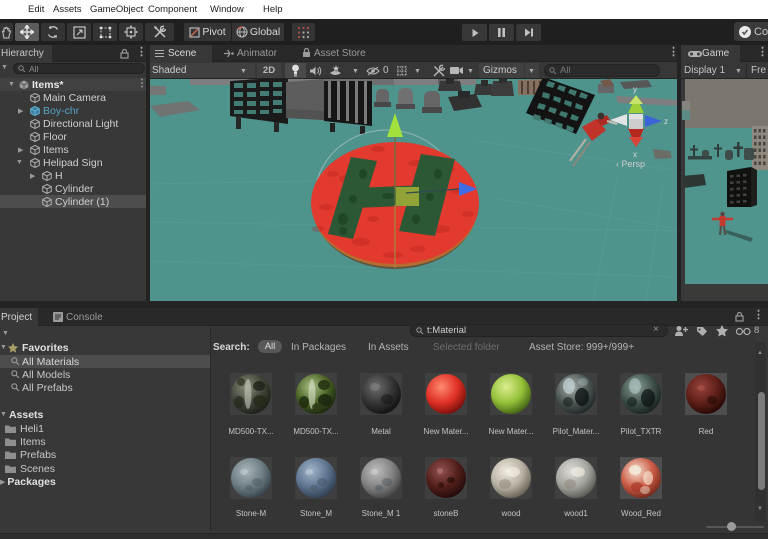 Image resolution: width=768 pixels, height=539 pixels. I want to click on svg-text: x, so click(635, 154).